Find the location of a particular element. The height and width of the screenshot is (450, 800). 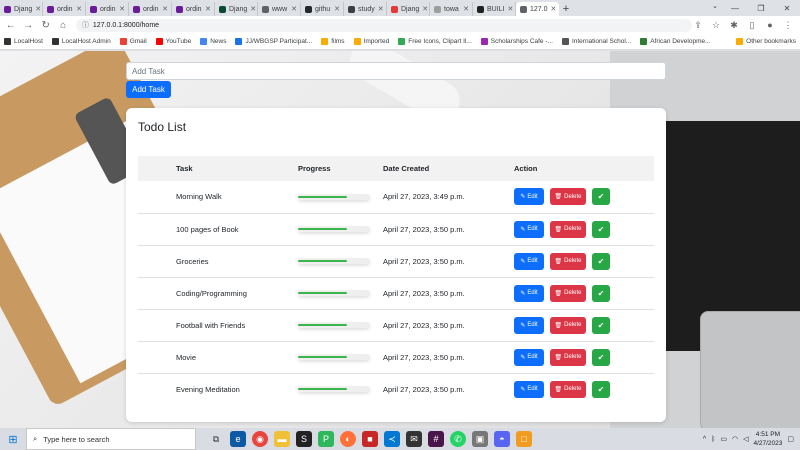

app-icon-orange: □ is located at coordinates (524, 439).